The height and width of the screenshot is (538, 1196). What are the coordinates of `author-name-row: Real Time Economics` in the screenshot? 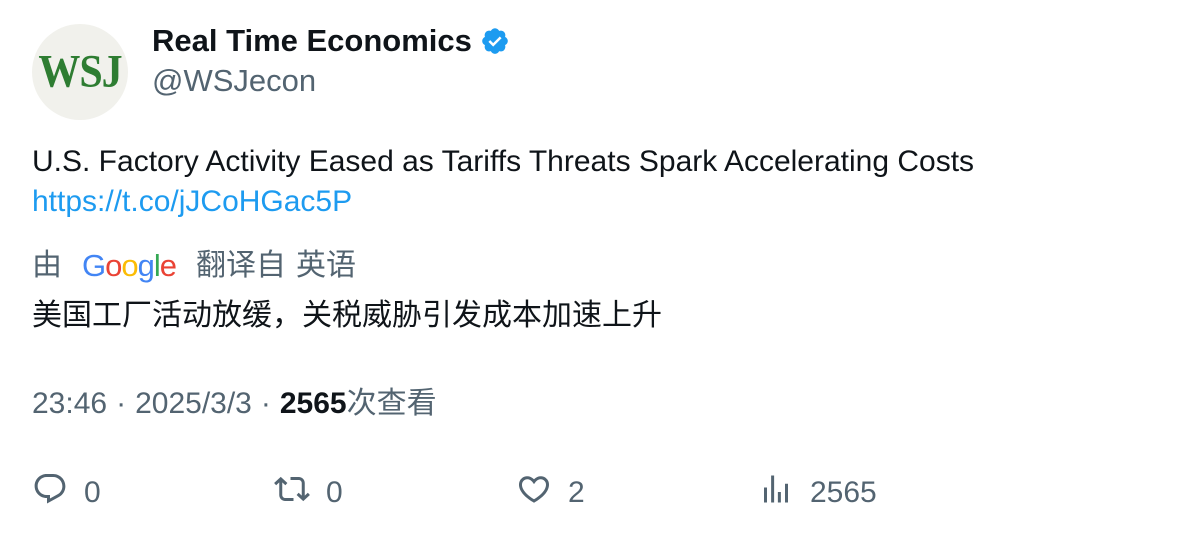 It's located at (331, 41).